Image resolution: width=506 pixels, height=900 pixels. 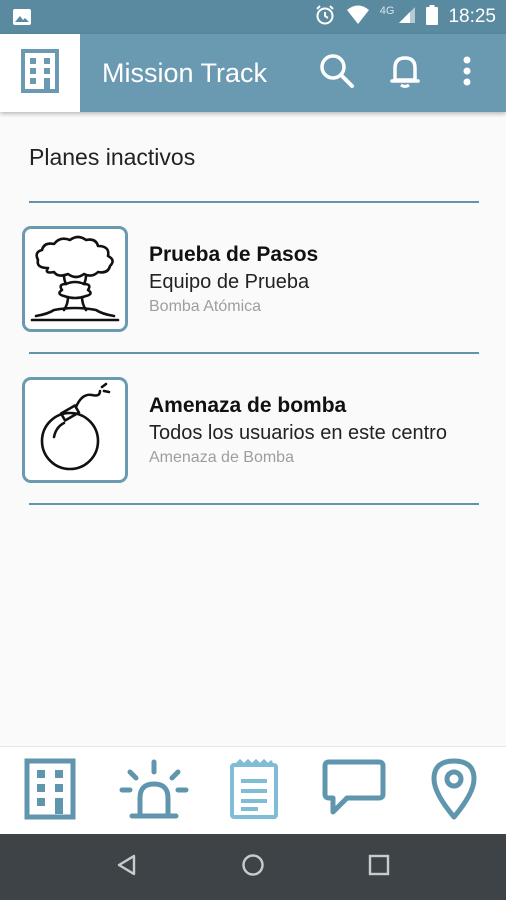 I want to click on plan-type: Bomba Atómica, so click(x=205, y=306).